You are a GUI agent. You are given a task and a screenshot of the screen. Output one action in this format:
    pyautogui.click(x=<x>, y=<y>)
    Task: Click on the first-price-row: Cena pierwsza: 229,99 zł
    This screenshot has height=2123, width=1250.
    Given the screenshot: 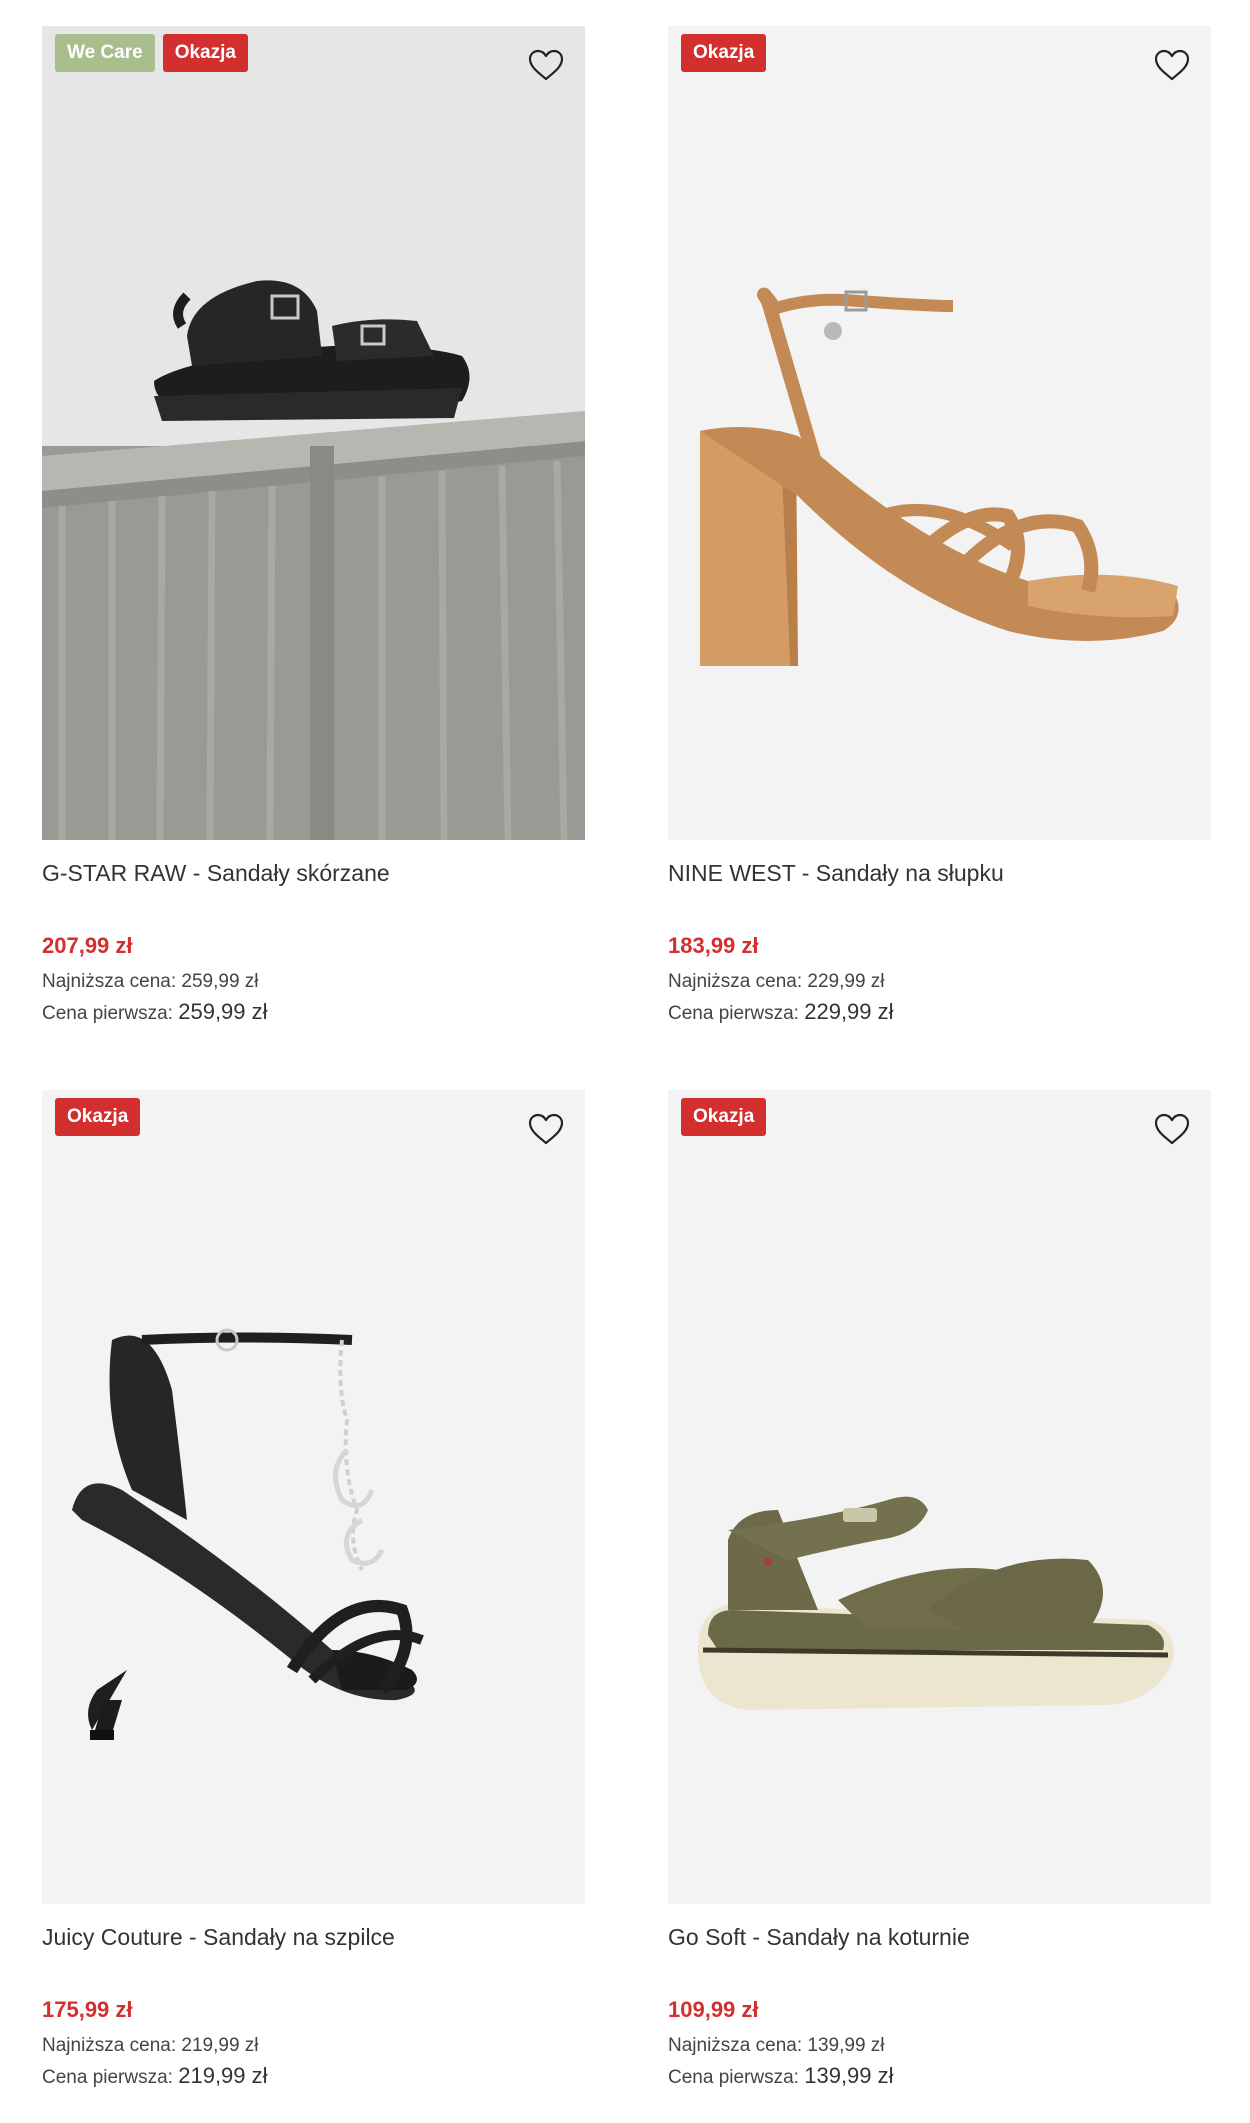 What is the action you would take?
    pyautogui.click(x=939, y=1013)
    